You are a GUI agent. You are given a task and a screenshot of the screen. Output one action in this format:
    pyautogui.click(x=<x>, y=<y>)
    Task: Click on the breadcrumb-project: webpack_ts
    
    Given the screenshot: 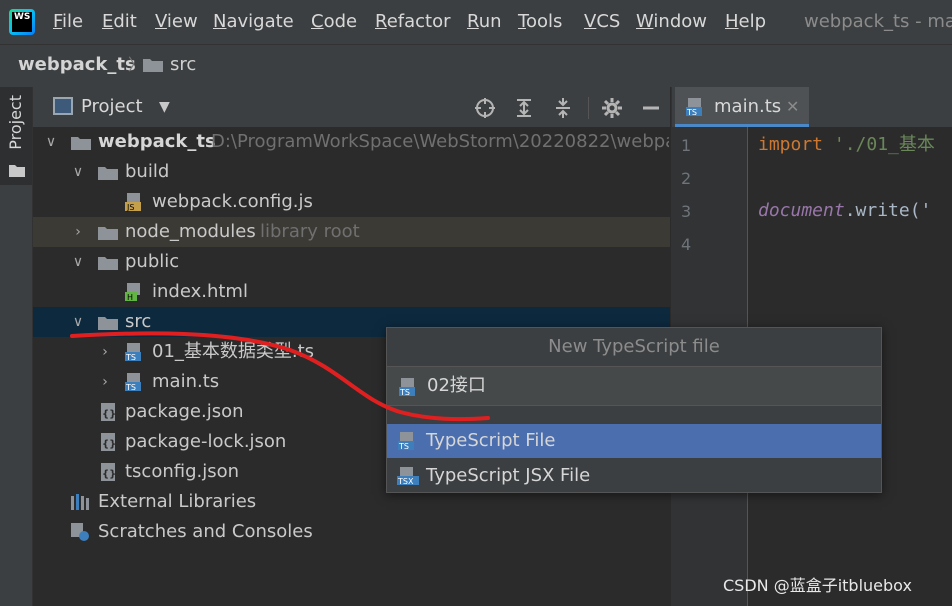 What is the action you would take?
    pyautogui.click(x=77, y=65)
    